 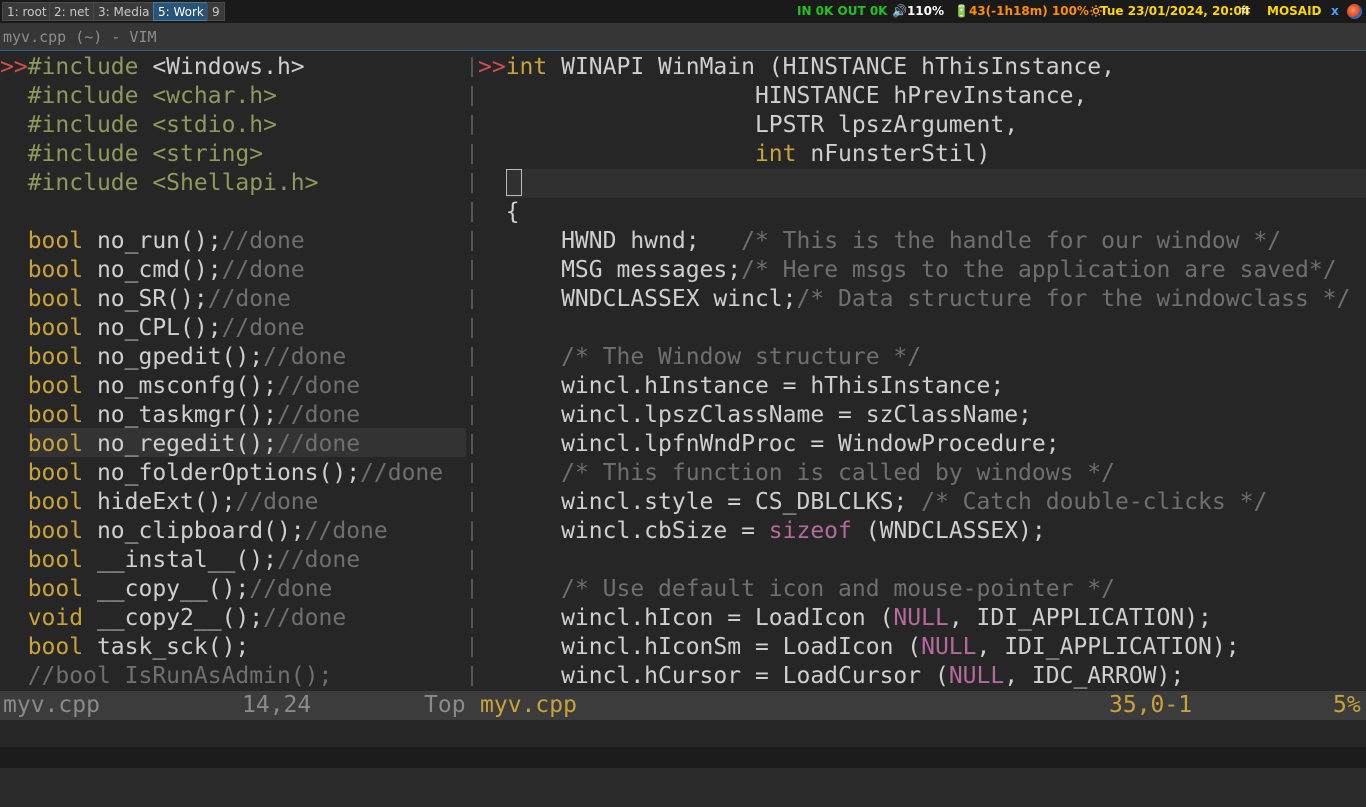 What do you see at coordinates (922, 705) in the screenshot?
I see `right-status-line: myv.cpp 35,0-1 5%` at bounding box center [922, 705].